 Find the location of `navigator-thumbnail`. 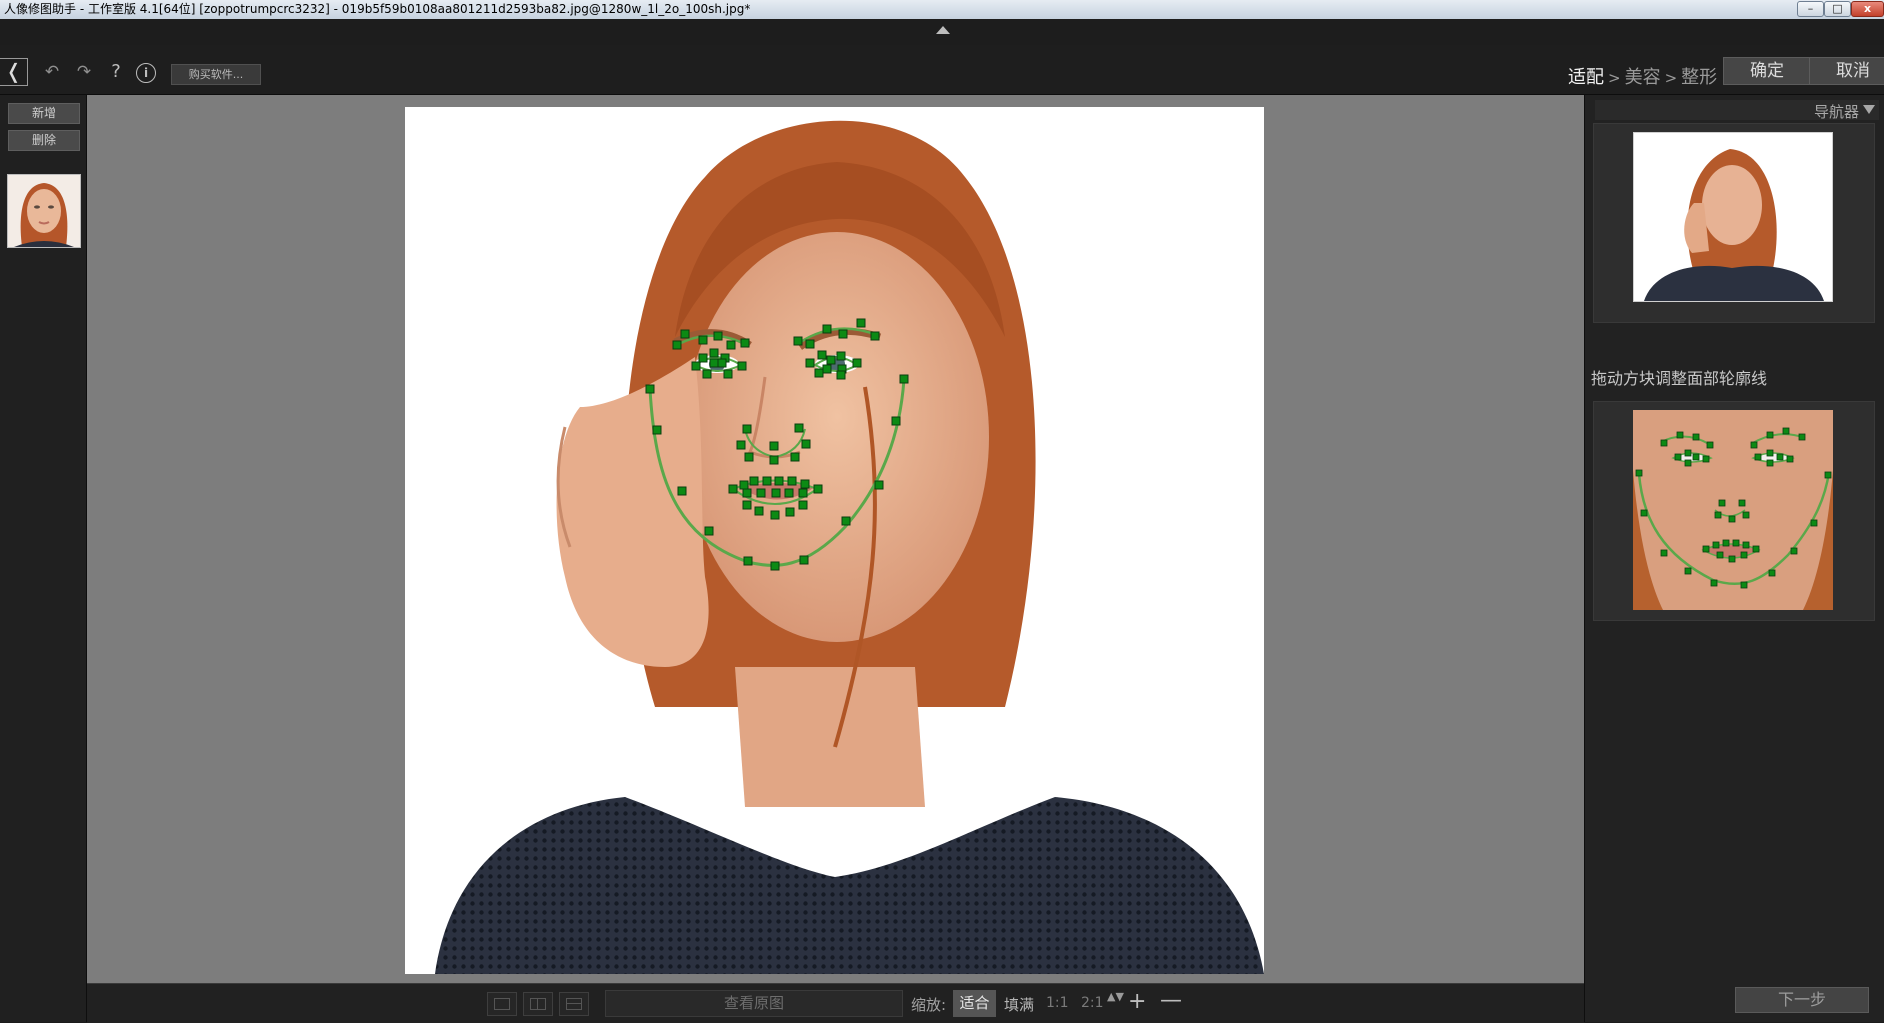

navigator-thumbnail is located at coordinates (1733, 217).